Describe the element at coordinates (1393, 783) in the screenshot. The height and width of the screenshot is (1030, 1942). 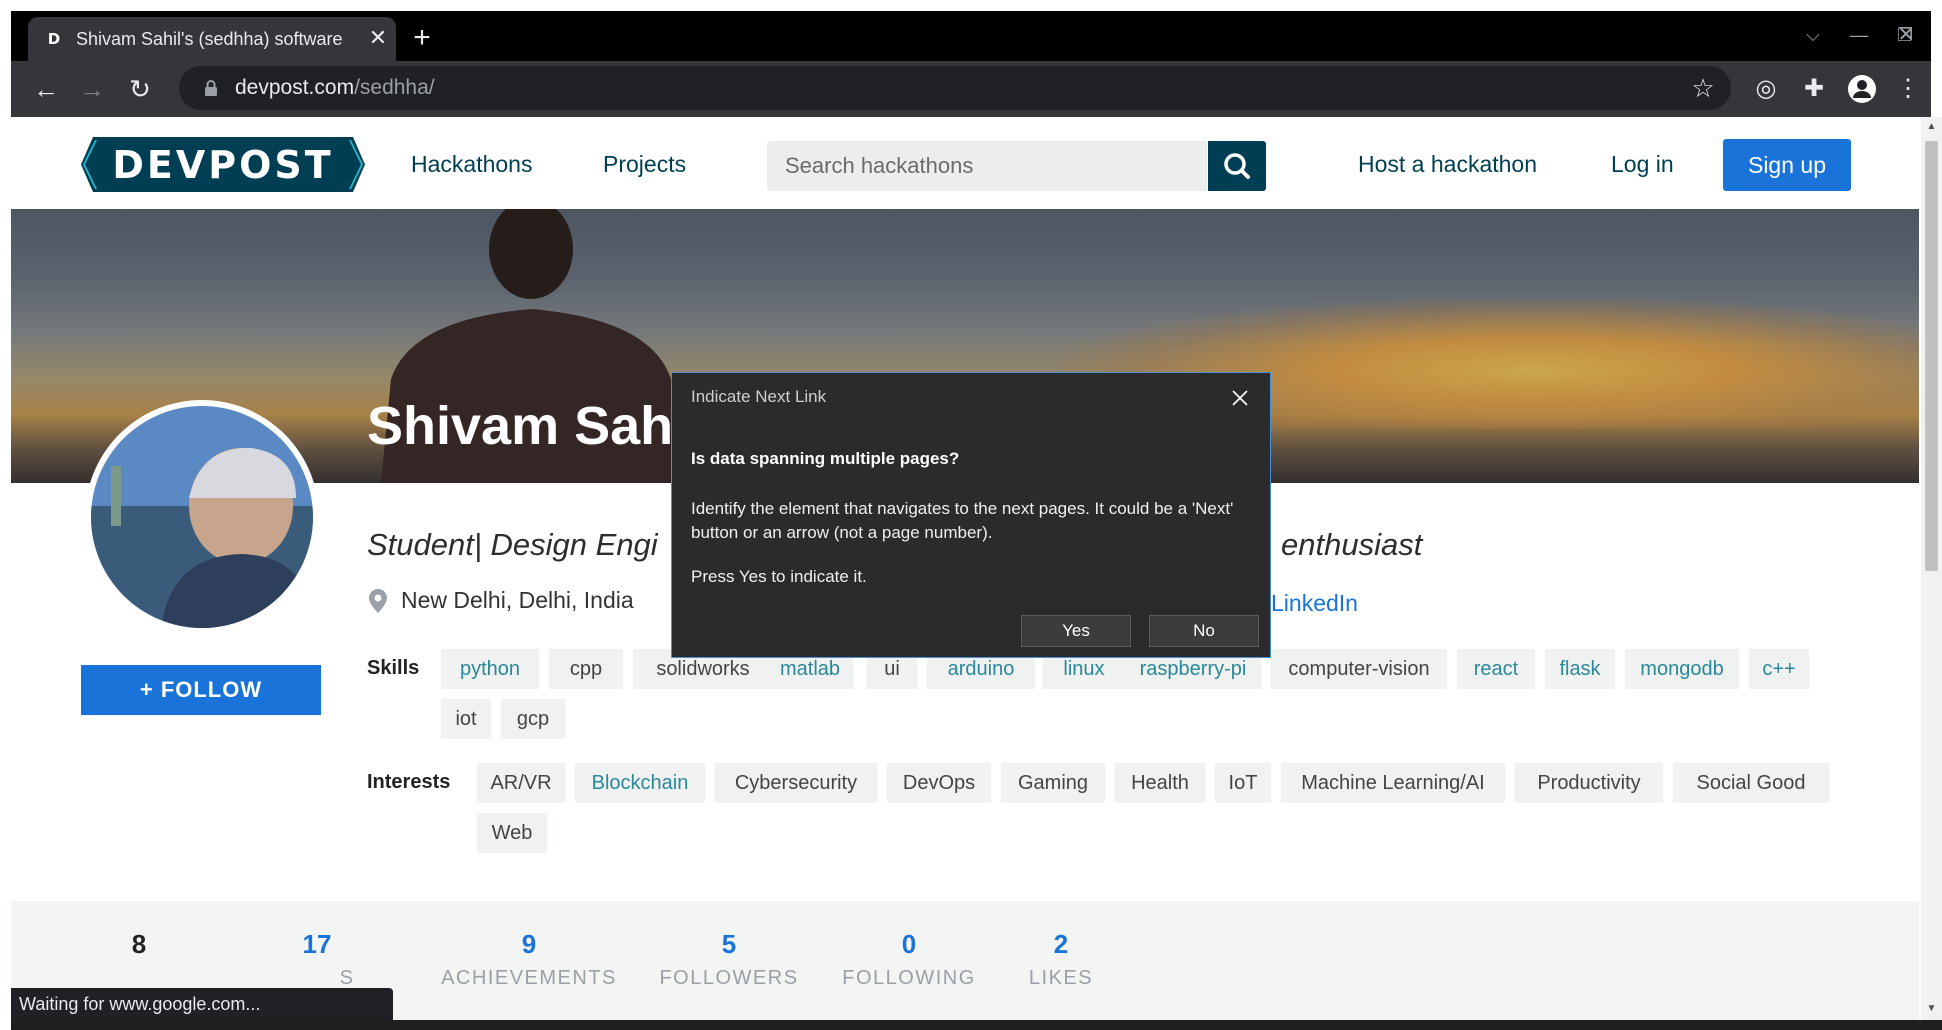
I see `interest-tag: Machine Learning/AI` at that location.